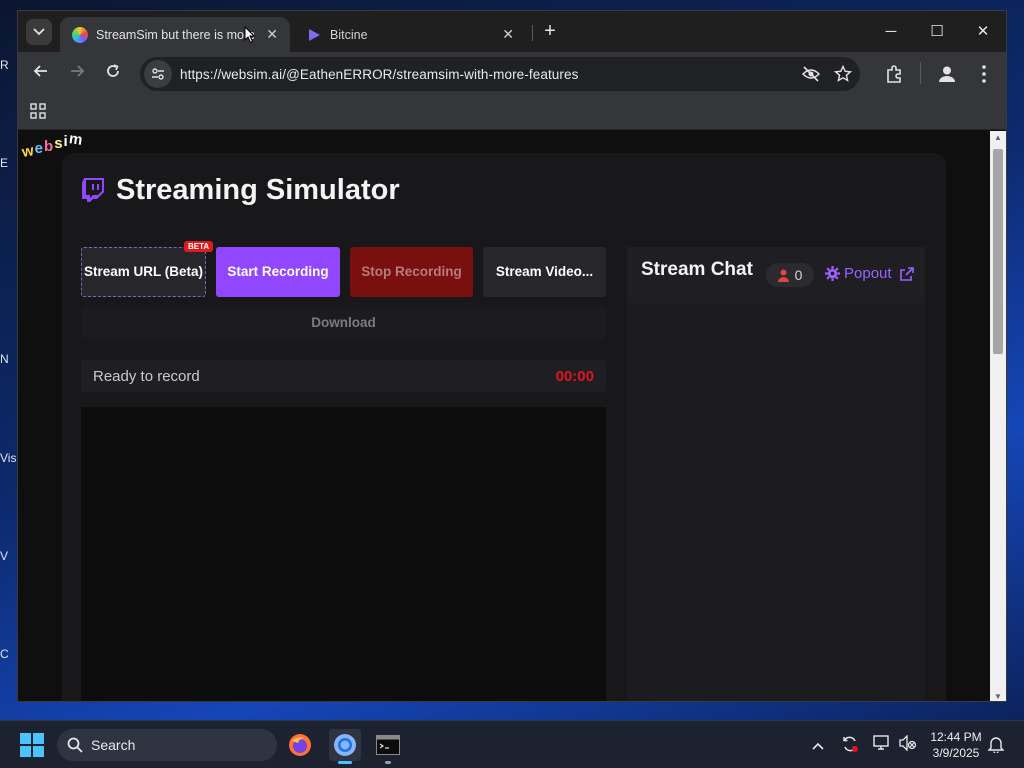 The image size is (1024, 768). Describe the element at coordinates (258, 190) in the screenshot. I see `page-title: Streaming Simulator` at that location.